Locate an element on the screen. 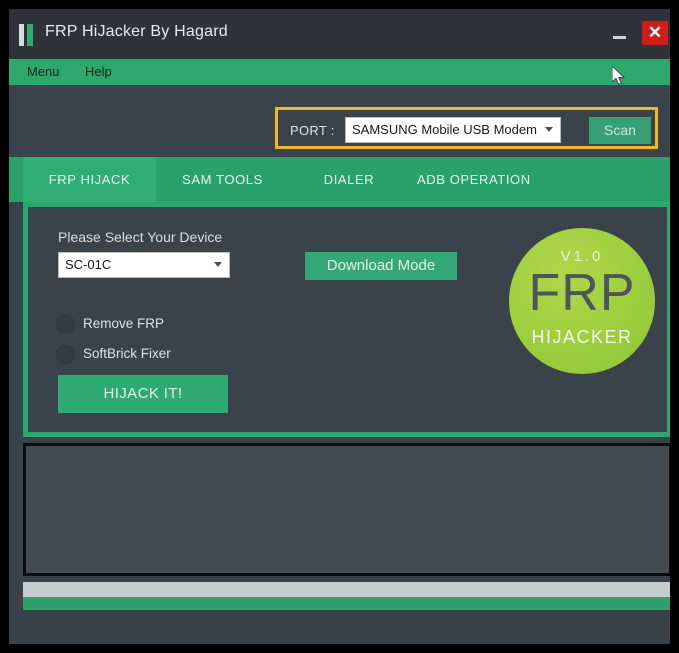  radio-remove-frp-label: Remove FRP is located at coordinates (124, 323).